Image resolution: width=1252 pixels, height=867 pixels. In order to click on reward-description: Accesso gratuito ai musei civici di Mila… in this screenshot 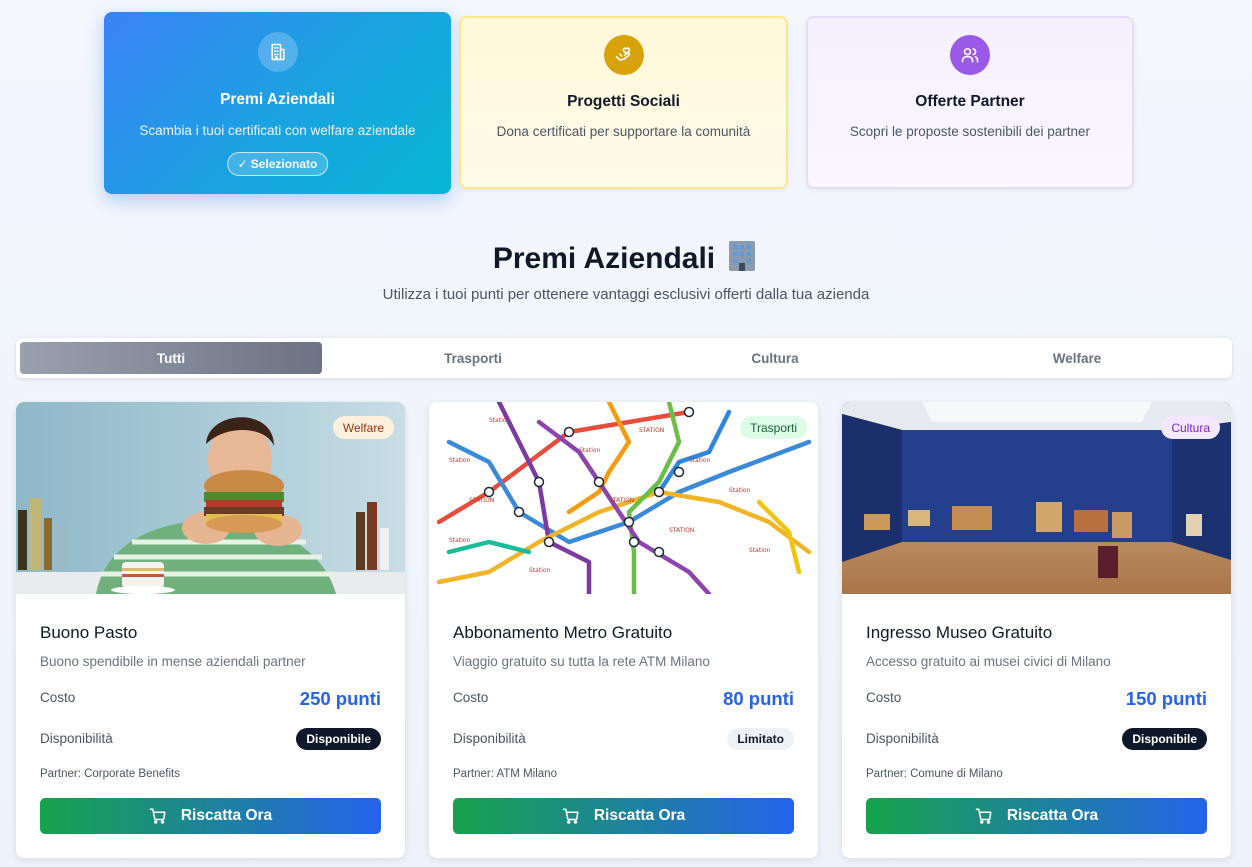, I will do `click(988, 661)`.